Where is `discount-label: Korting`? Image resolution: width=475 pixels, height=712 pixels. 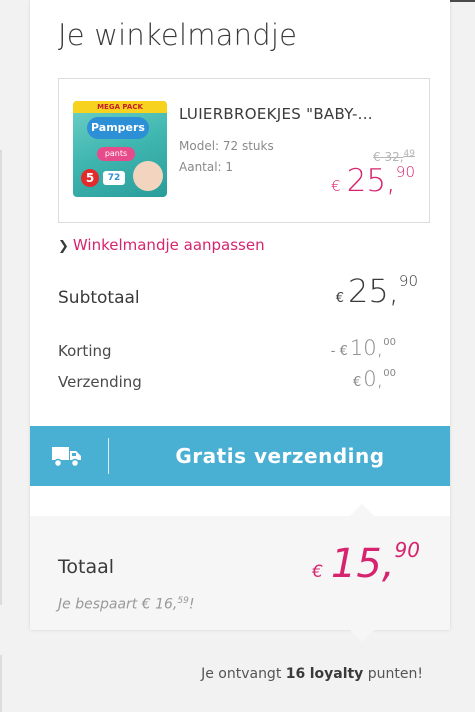 discount-label: Korting is located at coordinates (85, 351).